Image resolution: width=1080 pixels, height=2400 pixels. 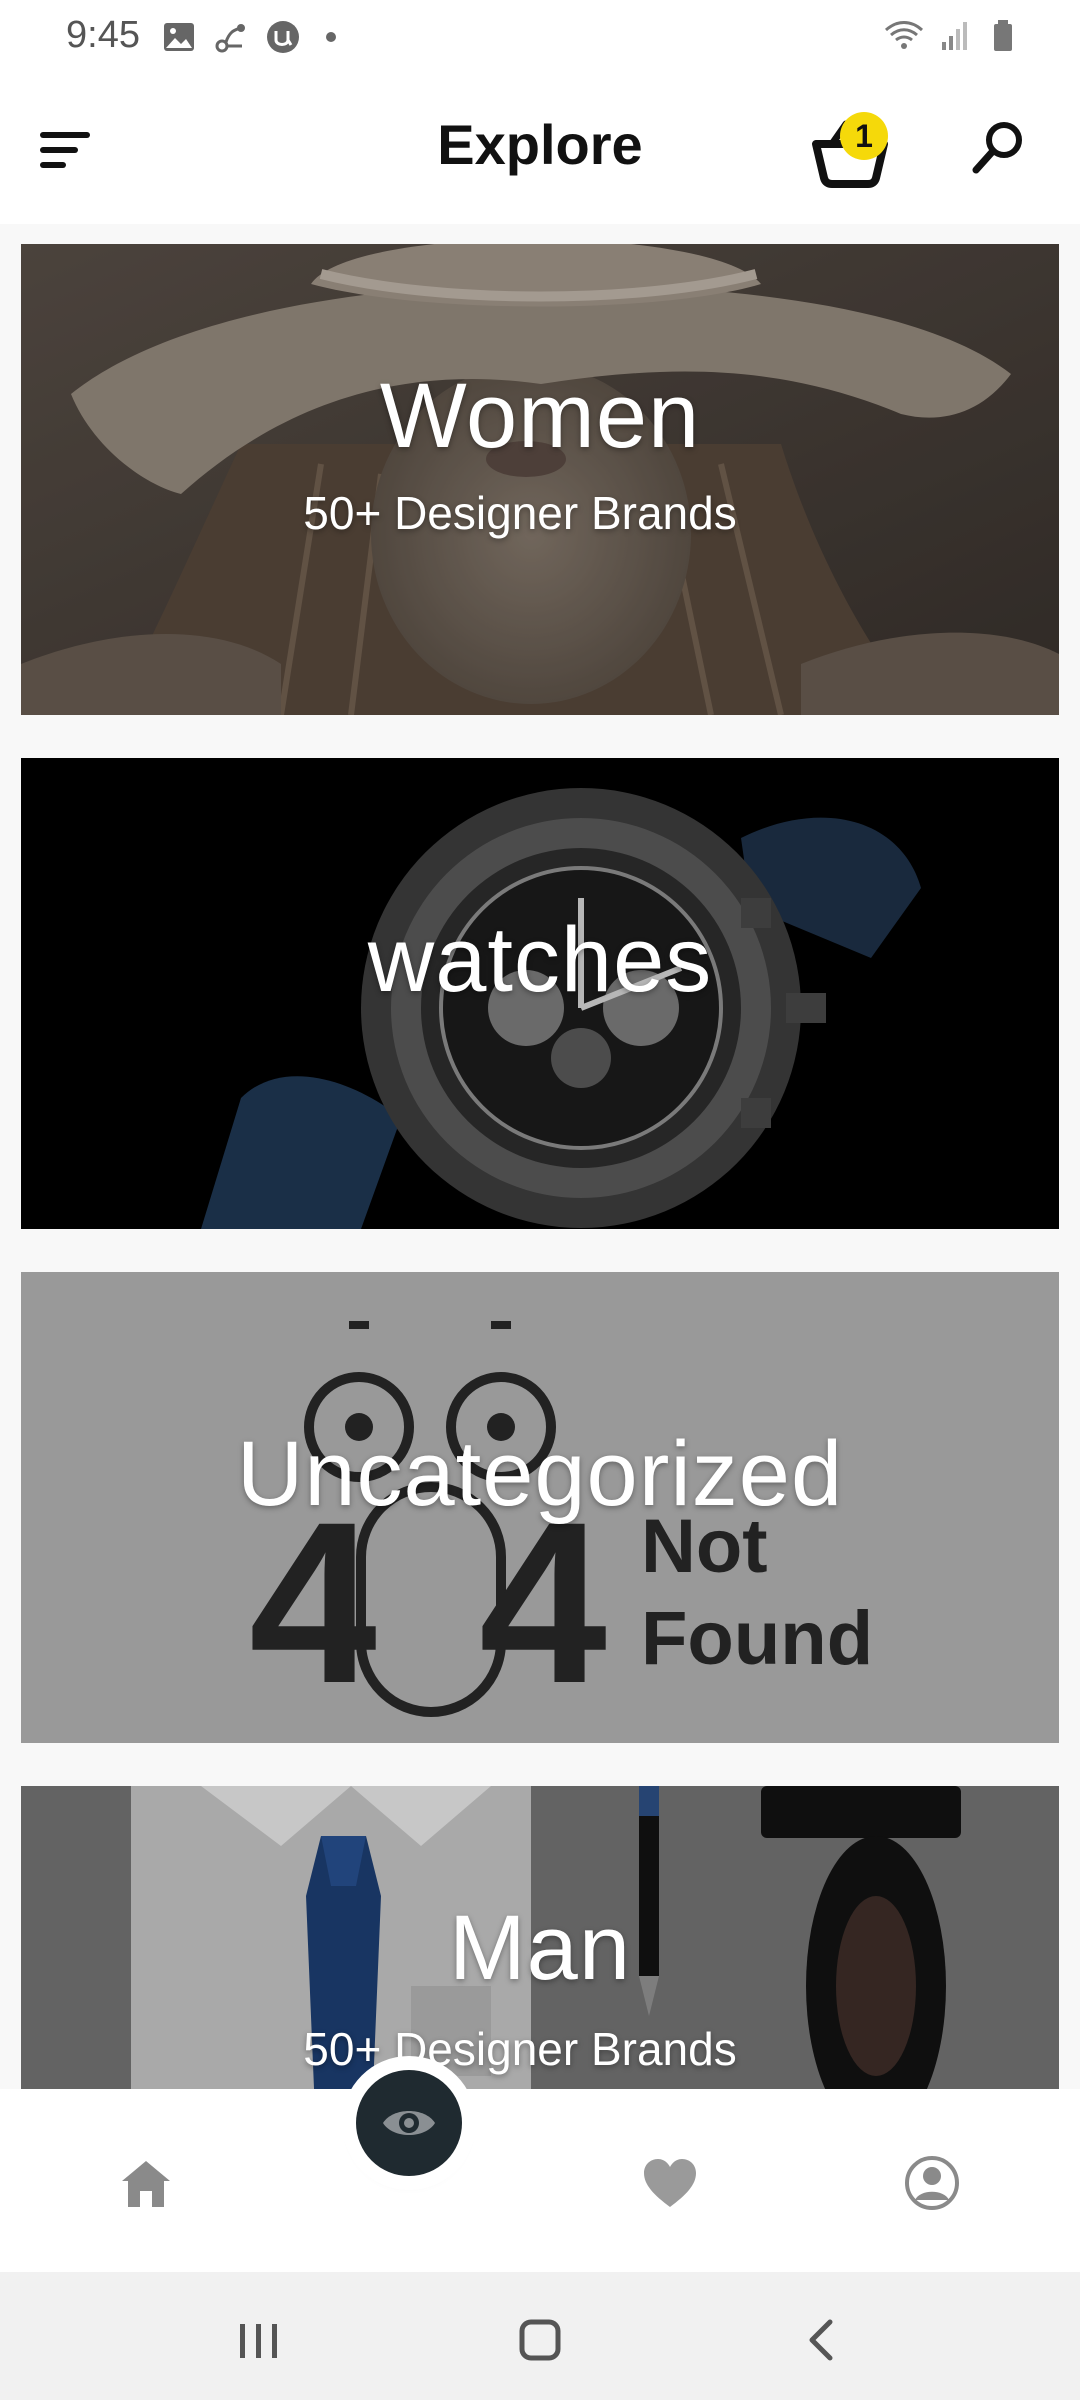 I want to click on app-u-icon, so click(x=283, y=37).